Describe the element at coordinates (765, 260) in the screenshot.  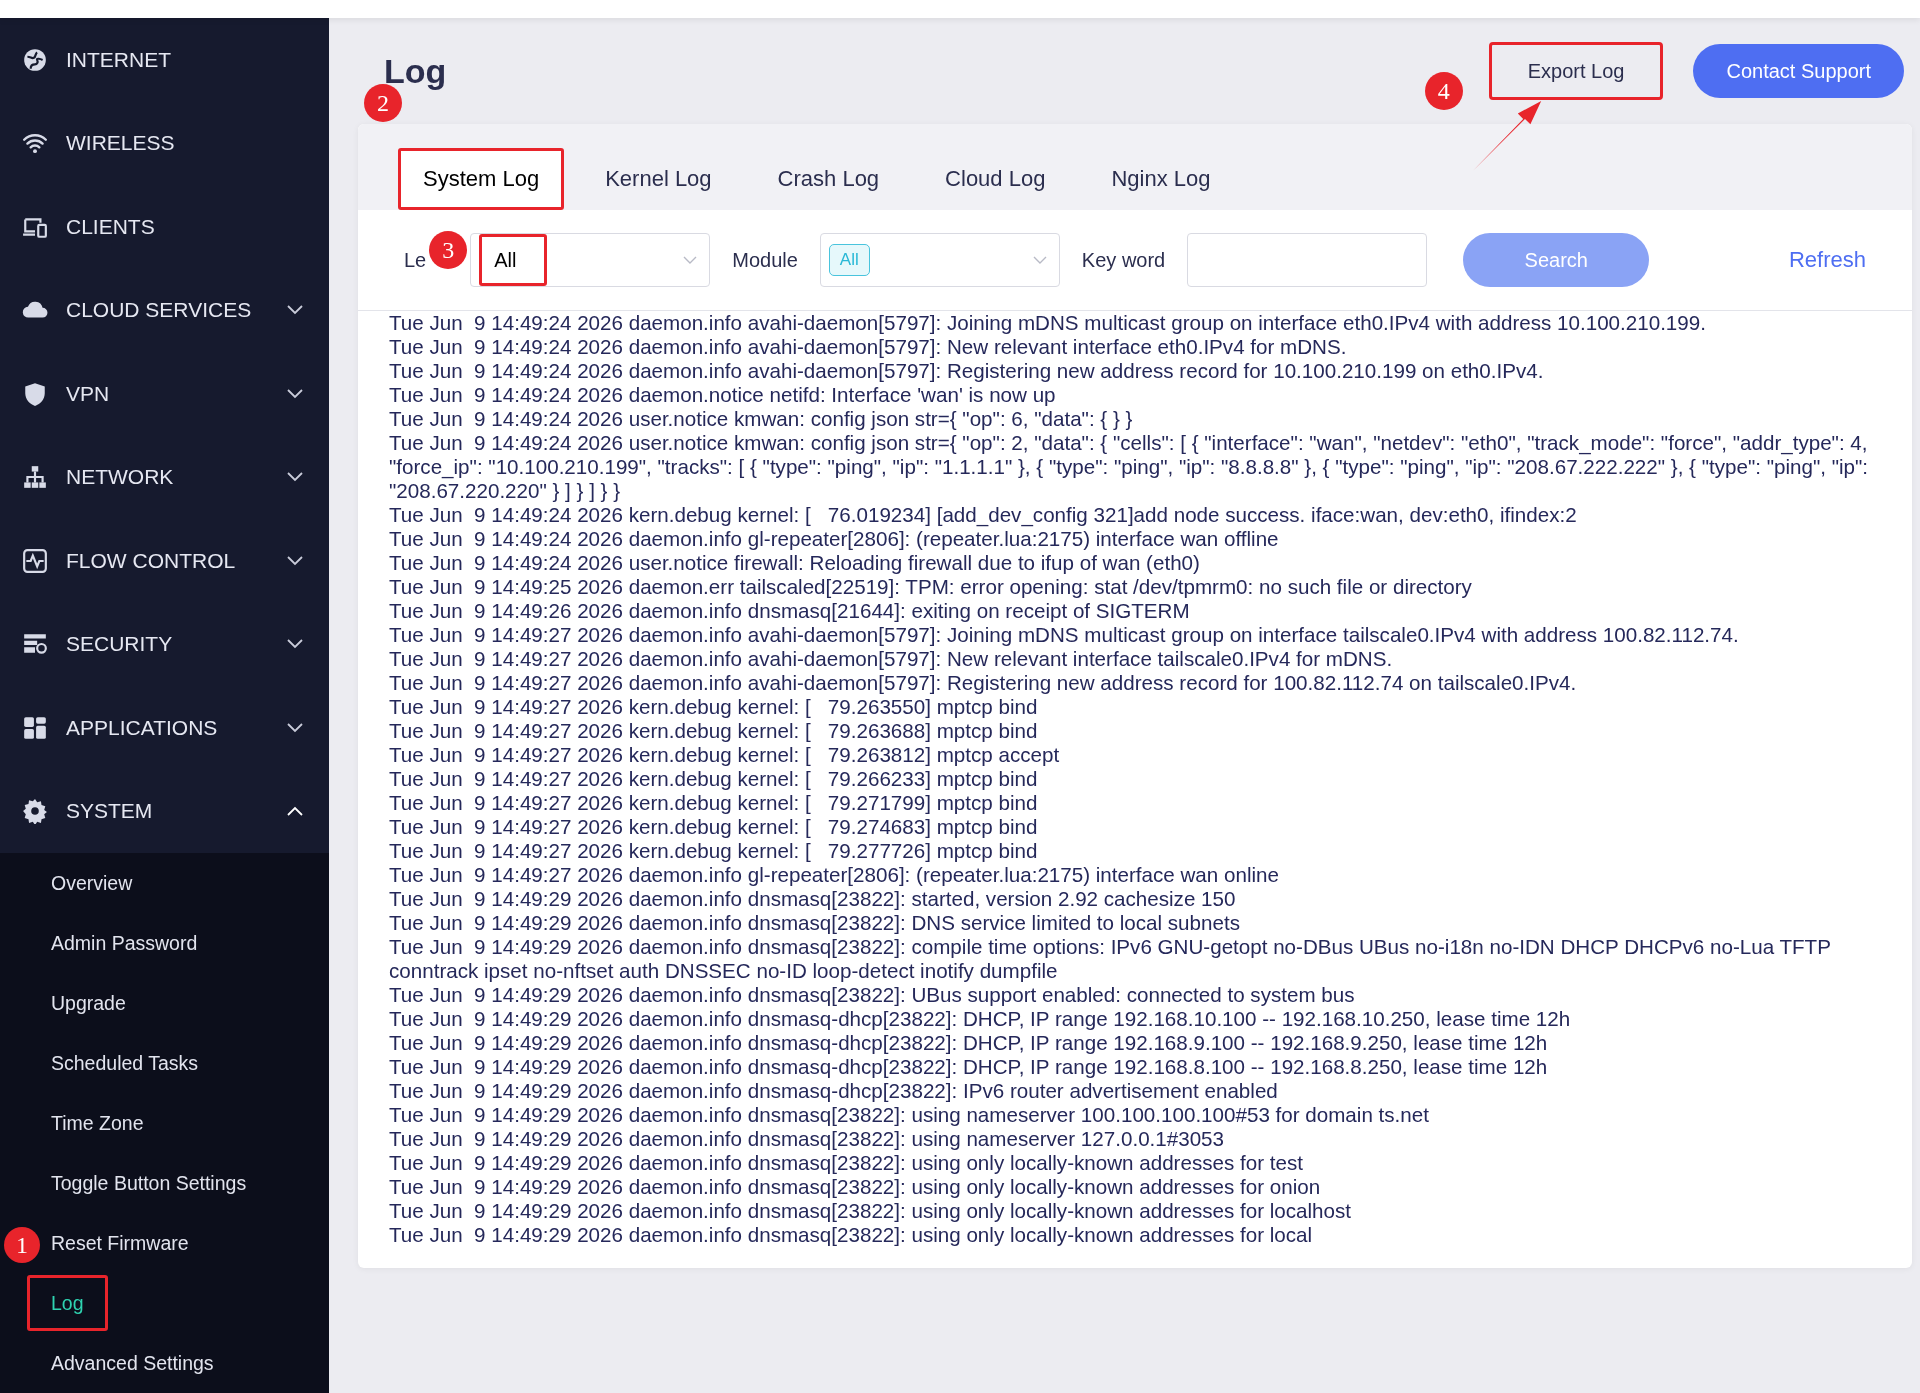
I see `filter-label: Module` at that location.